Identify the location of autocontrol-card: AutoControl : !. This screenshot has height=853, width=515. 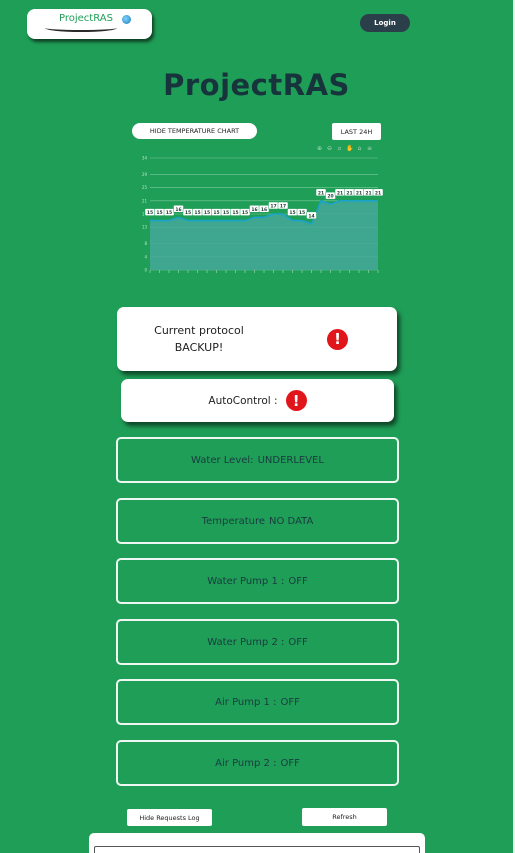
(257, 400).